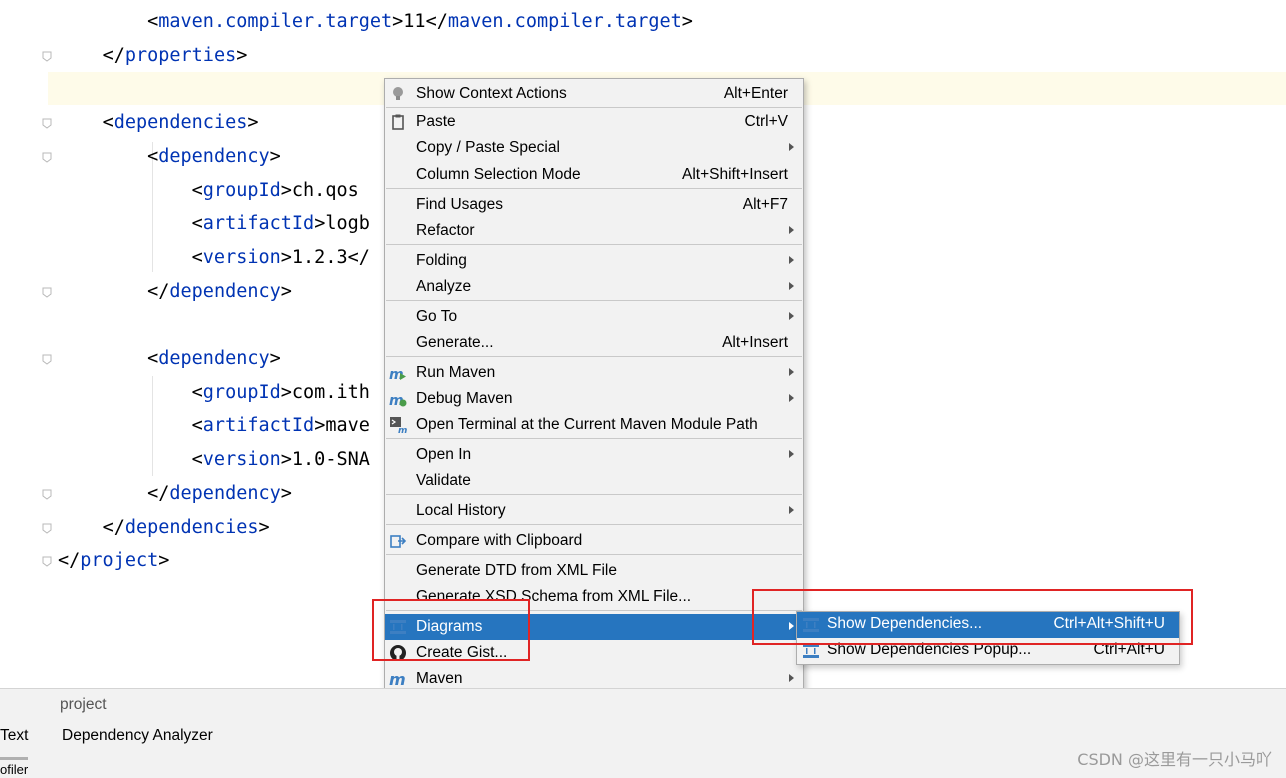 Image resolution: width=1286 pixels, height=778 pixels. I want to click on menu-item-shortcut: Alt+Insert, so click(755, 342).